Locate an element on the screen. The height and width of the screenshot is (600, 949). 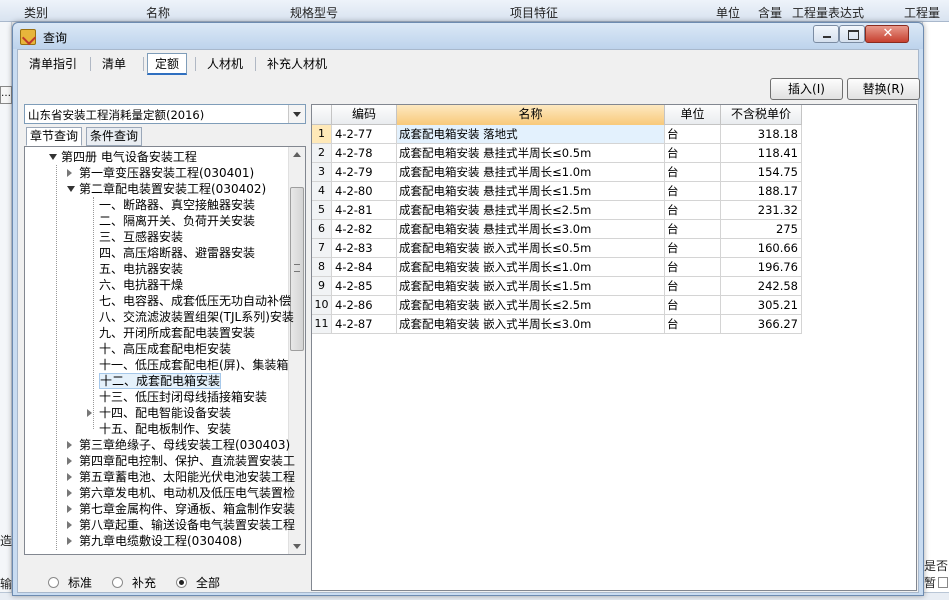
close-button: ✕ is located at coordinates (887, 34).